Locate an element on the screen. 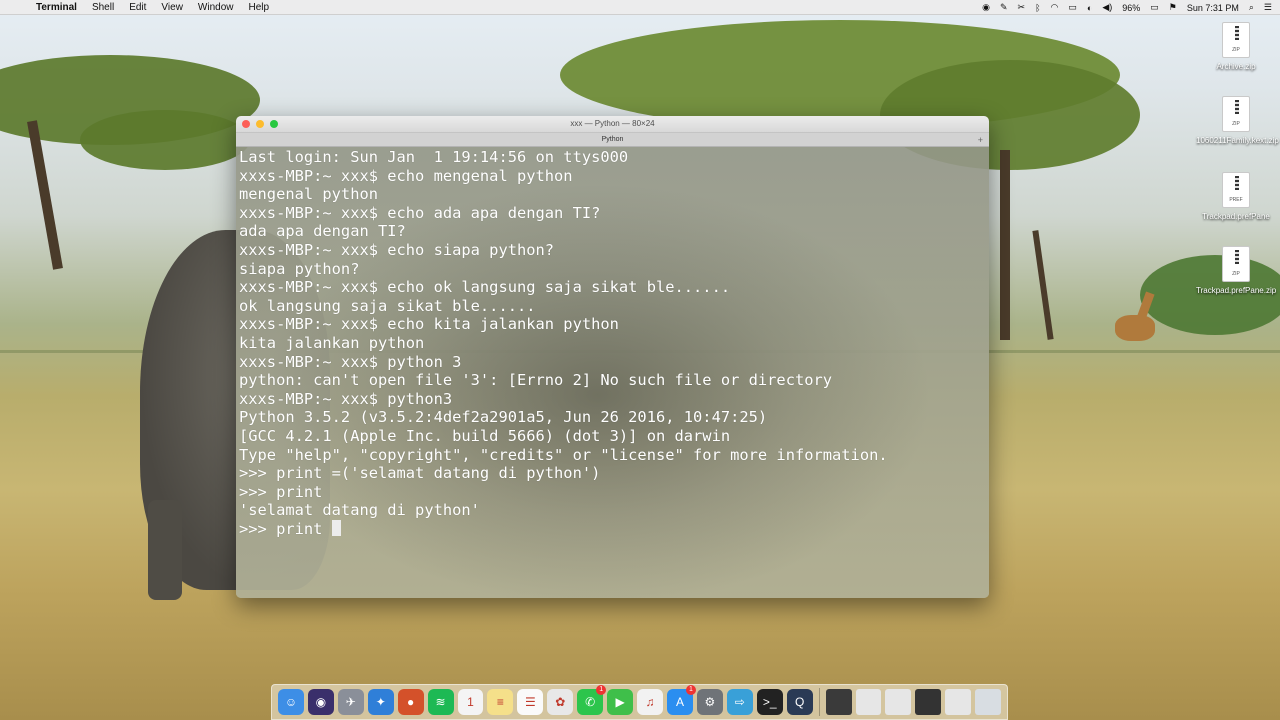 The width and height of the screenshot is (1280, 720). zip-file-icon: ZIP is located at coordinates (1236, 40).